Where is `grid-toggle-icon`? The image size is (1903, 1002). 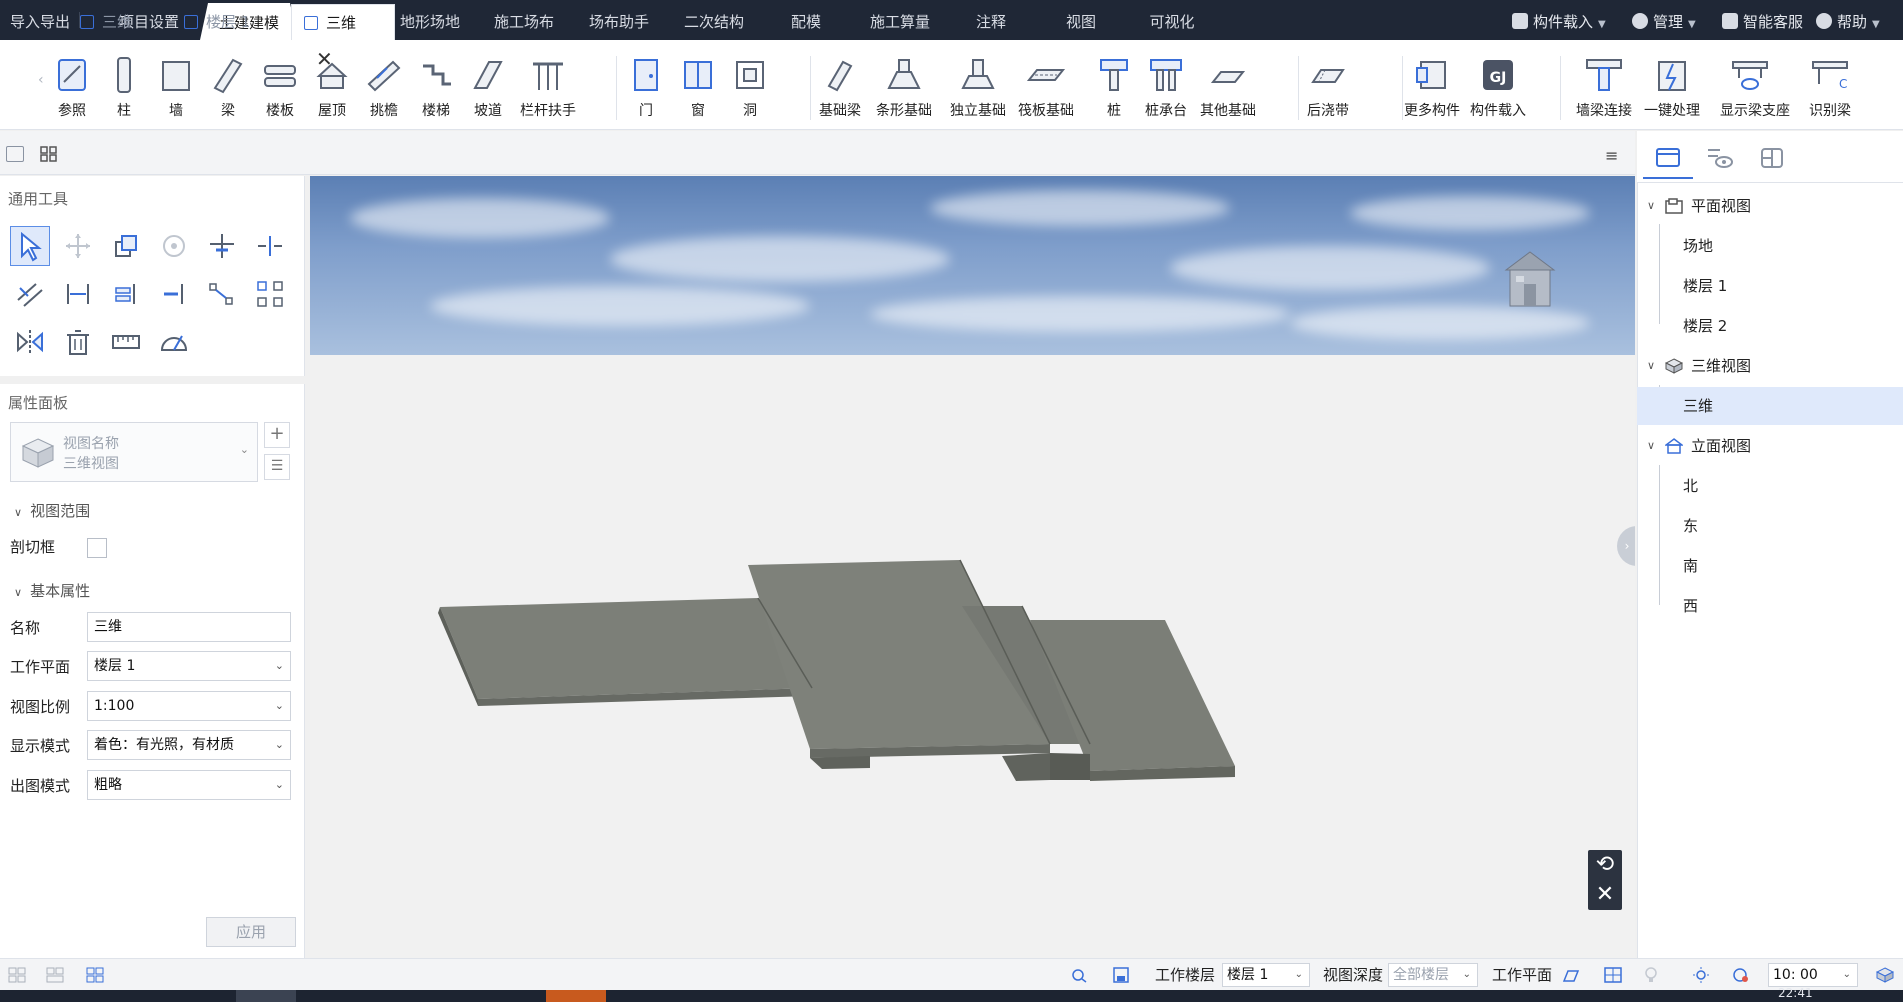 grid-toggle-icon is located at coordinates (1613, 975).